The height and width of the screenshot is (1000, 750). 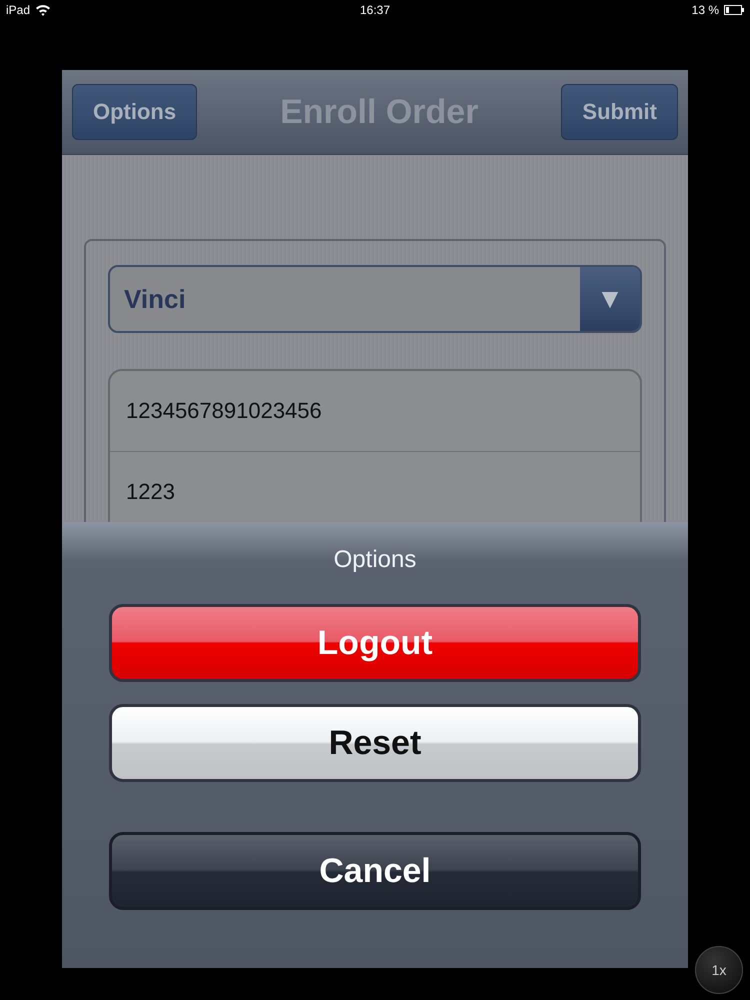 What do you see at coordinates (375, 743) in the screenshot?
I see `reset-button: Reset` at bounding box center [375, 743].